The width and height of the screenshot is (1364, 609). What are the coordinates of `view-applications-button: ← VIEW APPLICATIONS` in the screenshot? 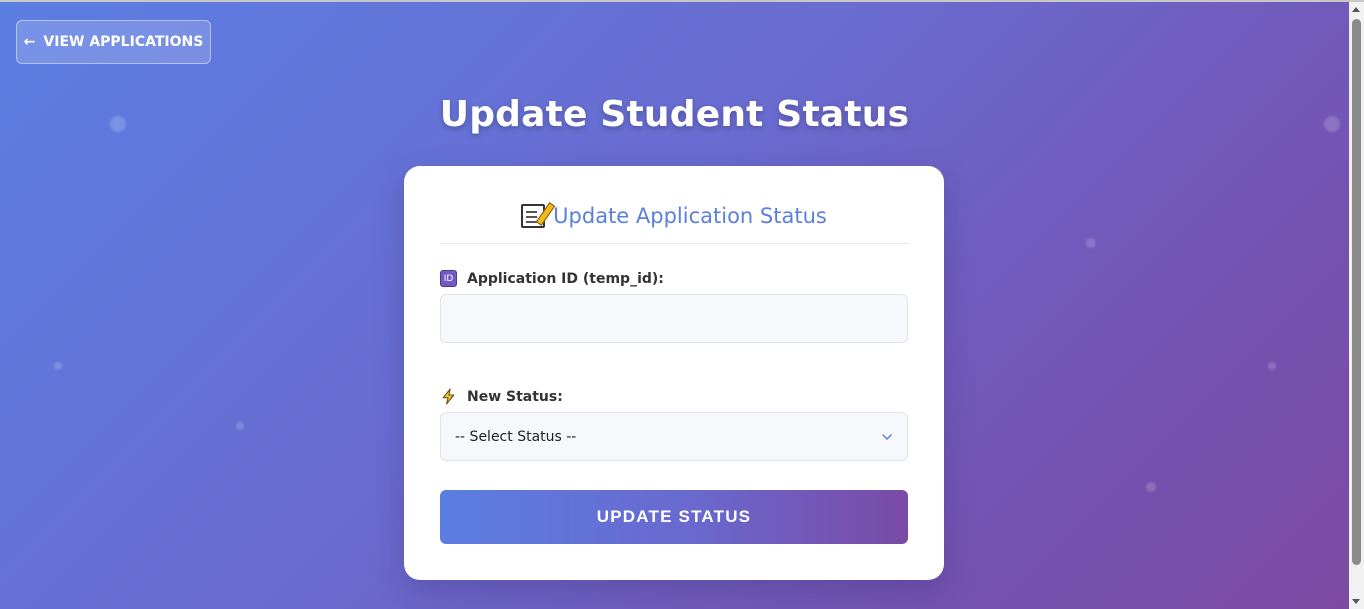 It's located at (113, 42).